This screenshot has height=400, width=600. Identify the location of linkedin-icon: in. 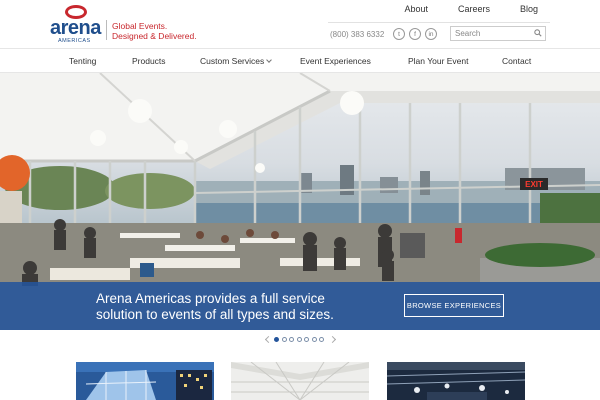
(431, 34).